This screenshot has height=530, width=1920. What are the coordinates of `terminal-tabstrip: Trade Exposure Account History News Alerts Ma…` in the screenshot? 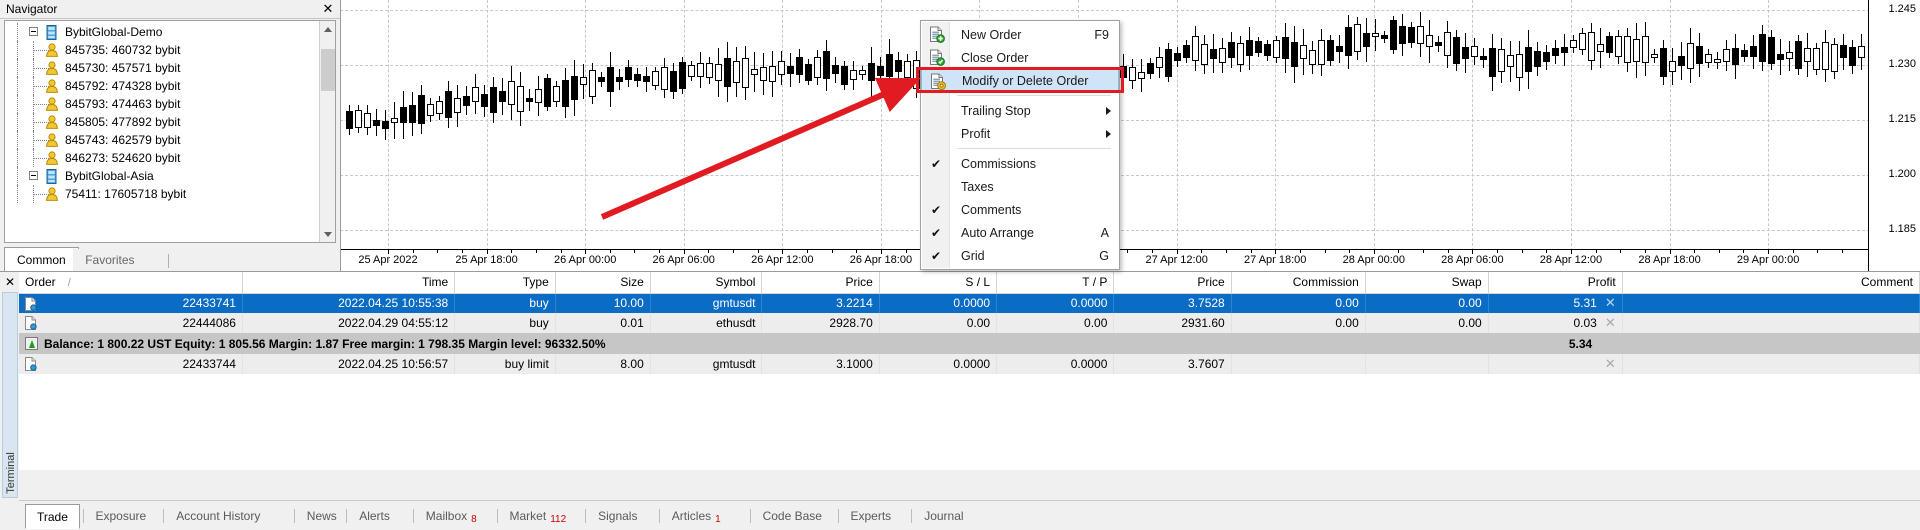 It's located at (969, 515).